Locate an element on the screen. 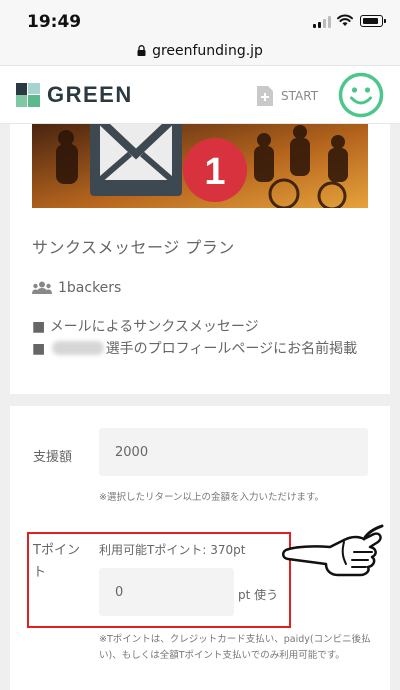  smiley-avatar-icon is located at coordinates (361, 95).